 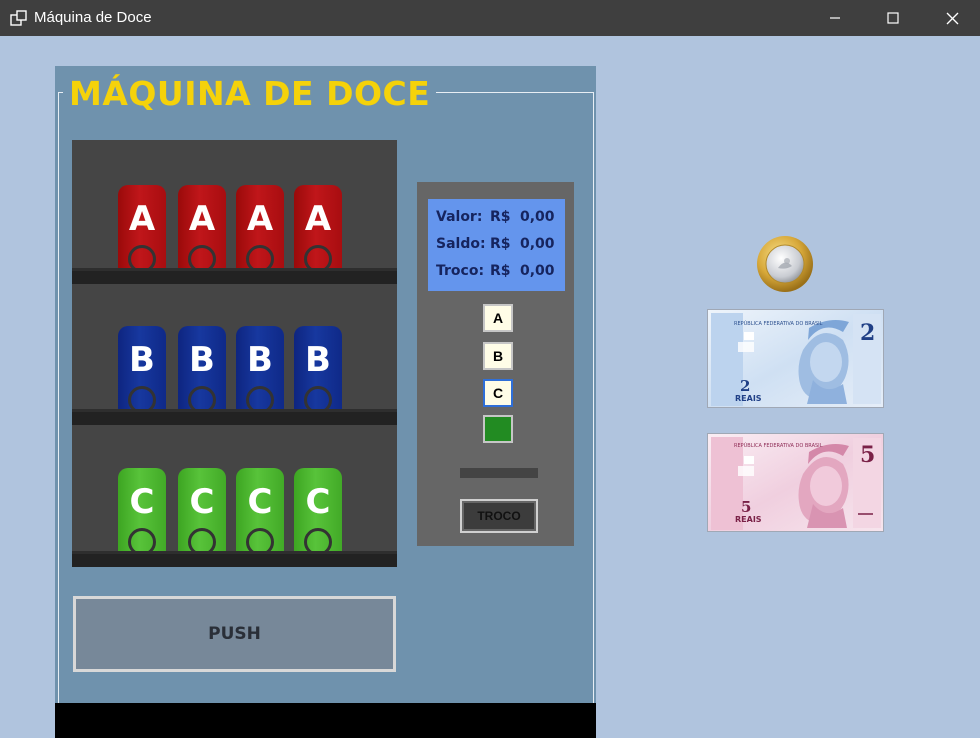 I want to click on close-button, so click(x=952, y=18).